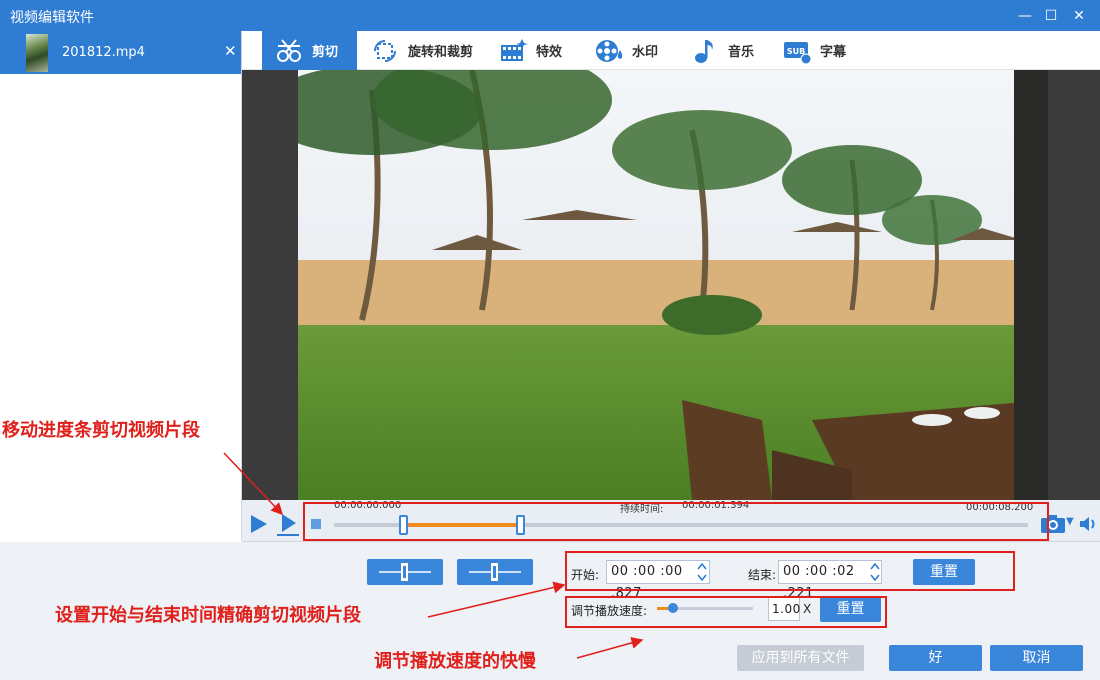 The height and width of the screenshot is (680, 1100). I want to click on set-start-button, so click(405, 572).